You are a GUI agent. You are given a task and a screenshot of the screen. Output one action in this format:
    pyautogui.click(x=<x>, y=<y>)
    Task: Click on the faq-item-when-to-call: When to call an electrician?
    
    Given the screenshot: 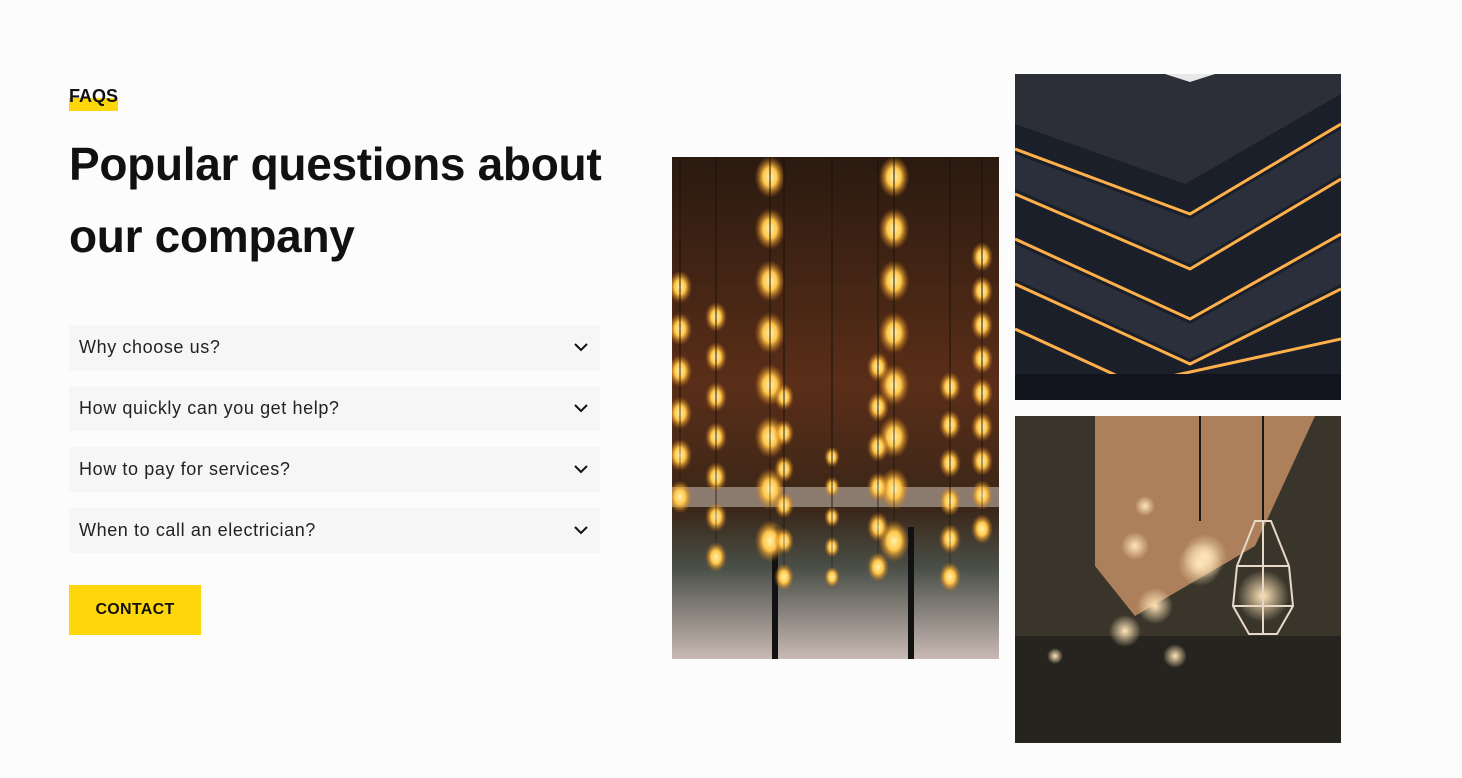 What is the action you would take?
    pyautogui.click(x=334, y=530)
    